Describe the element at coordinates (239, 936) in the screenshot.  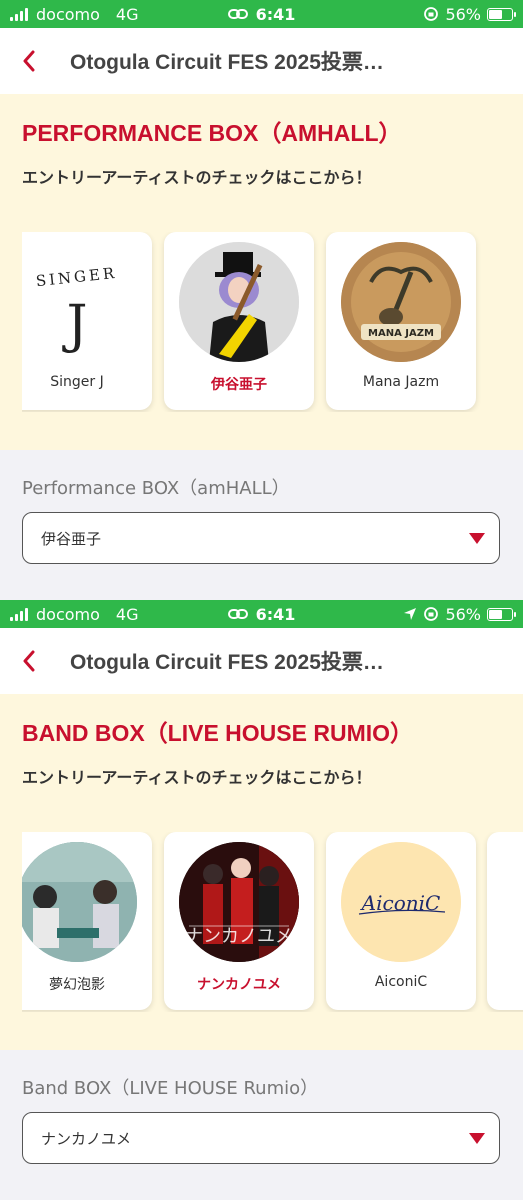
I see `svg-text: ナンカノユメ` at that location.